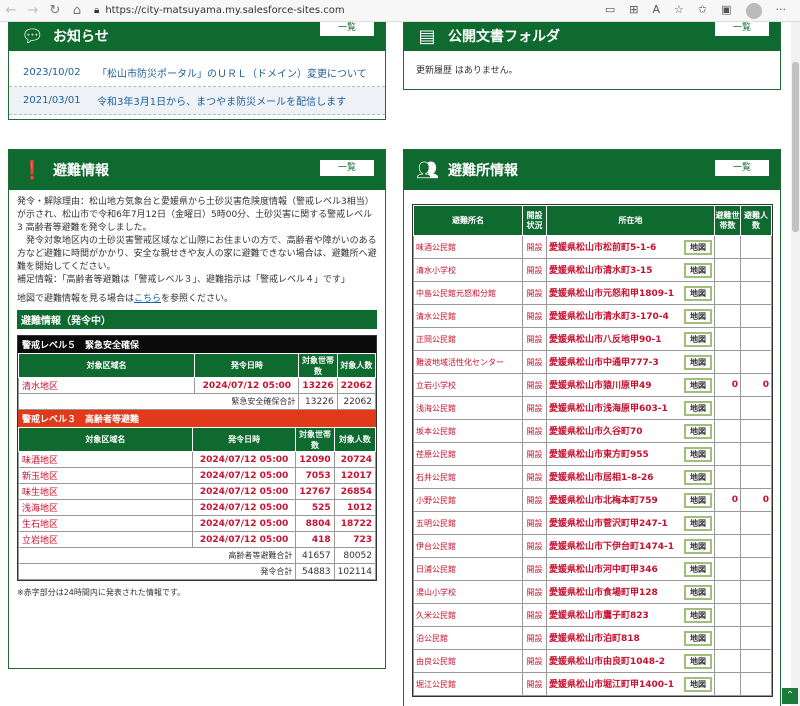 Image resolution: width=800 pixels, height=706 pixels. What do you see at coordinates (742, 29) in the screenshot?
I see `kobun-list-button: 一覧` at bounding box center [742, 29].